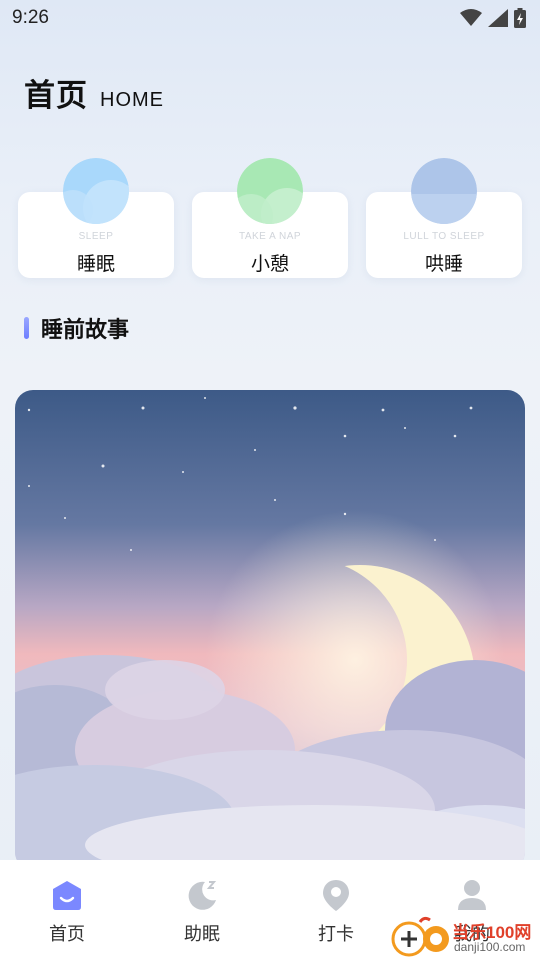 The height and width of the screenshot is (960, 540). I want to click on tab-sleep-aid: 助眠, so click(202, 912).